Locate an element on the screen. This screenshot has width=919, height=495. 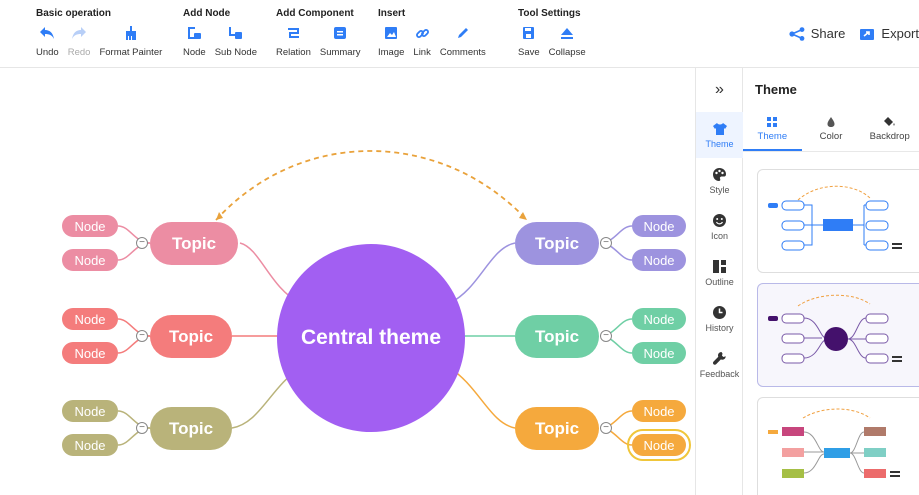
relation-button: Relation is located at coordinates (293, 41).